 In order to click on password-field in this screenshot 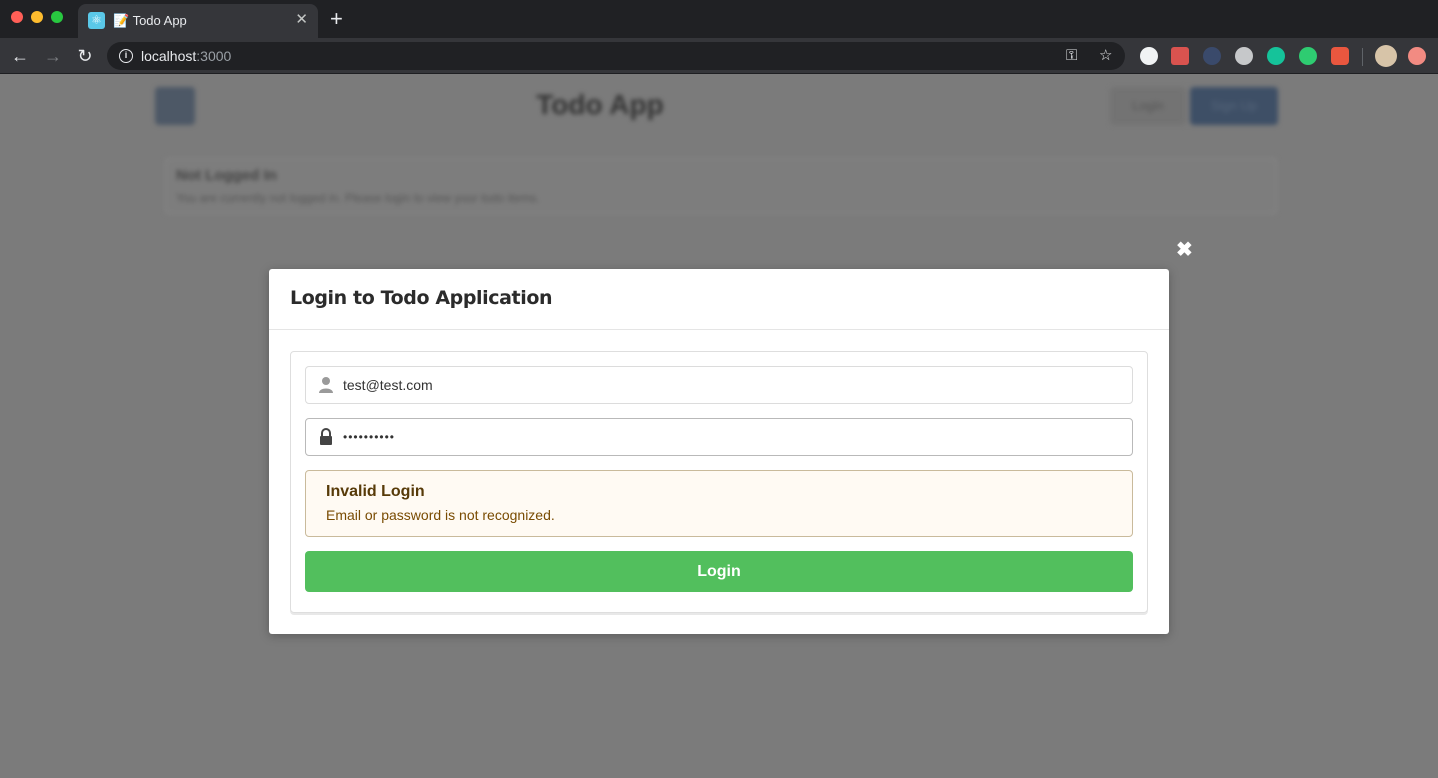, I will do `click(719, 437)`.